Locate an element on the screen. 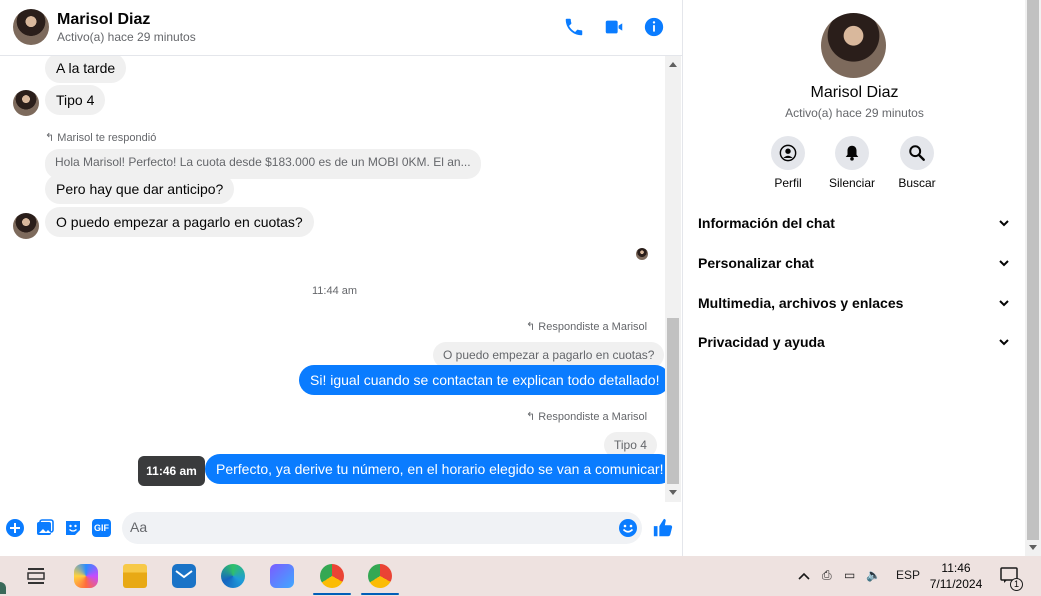 The height and width of the screenshot is (596, 1041). mute-action: Silenciar is located at coordinates (852, 163).